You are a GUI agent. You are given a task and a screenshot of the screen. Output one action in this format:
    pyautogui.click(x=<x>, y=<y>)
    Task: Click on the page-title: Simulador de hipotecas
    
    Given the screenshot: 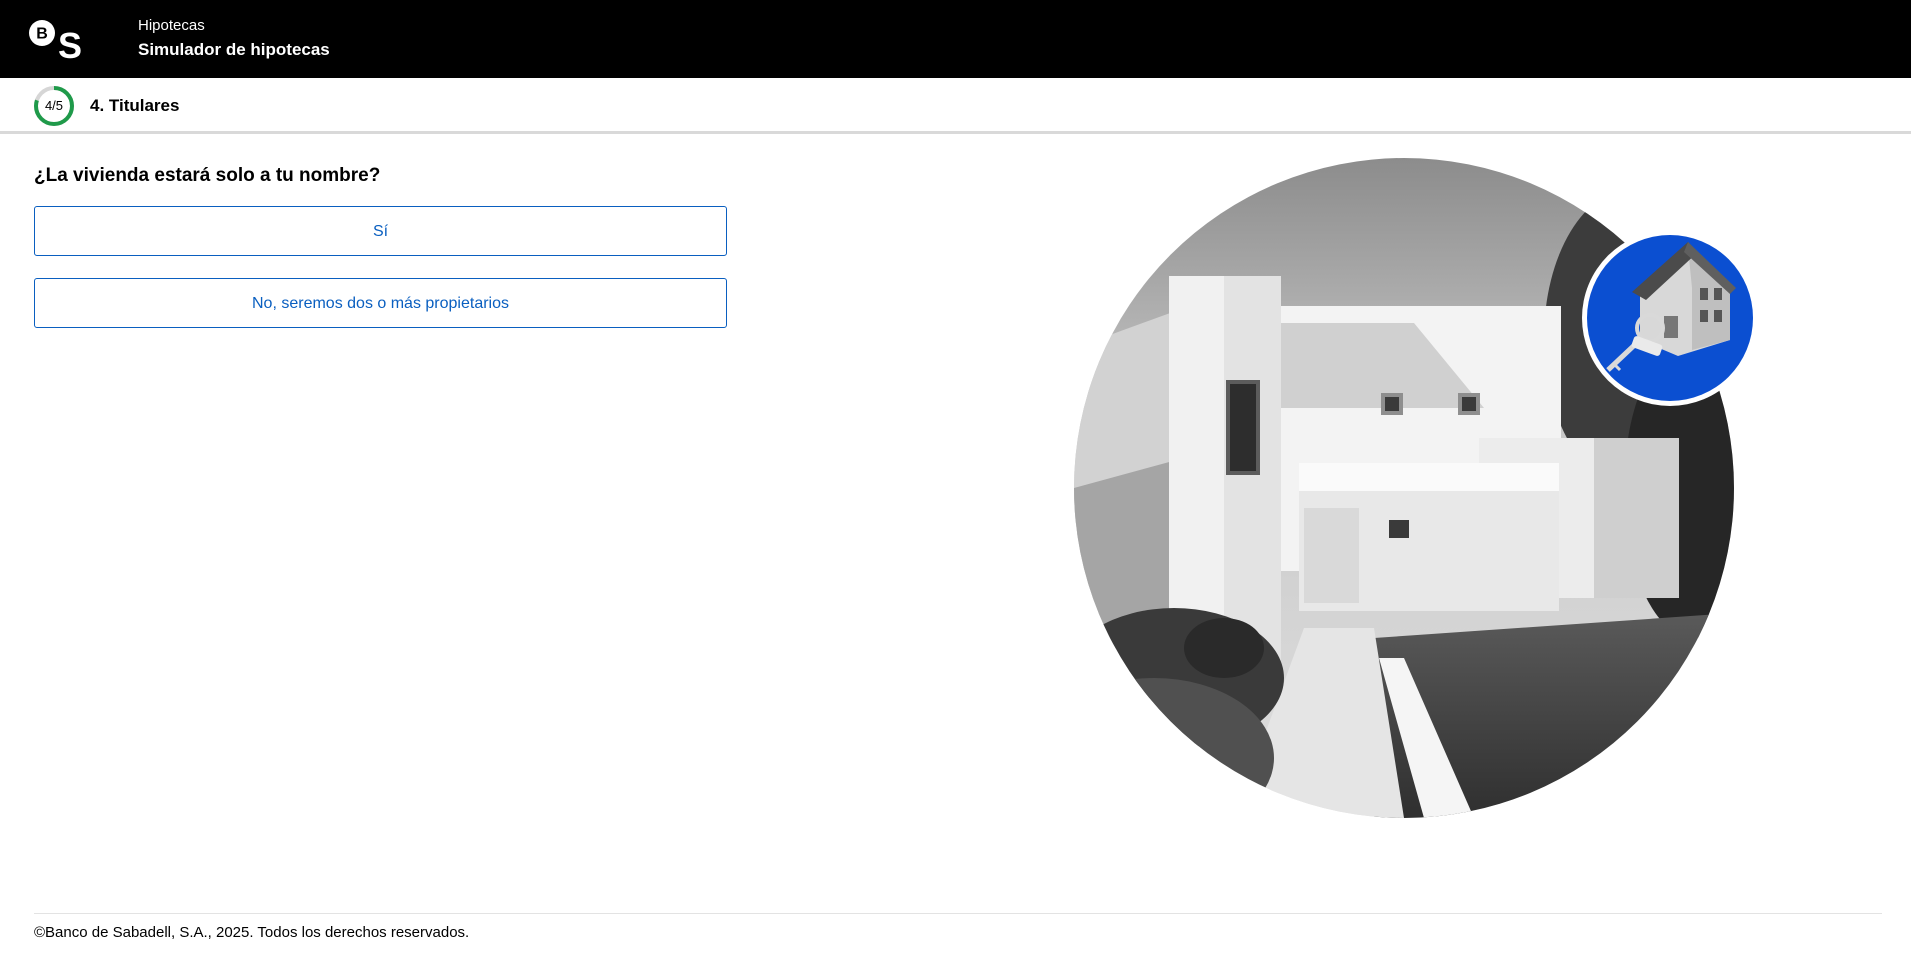 What is the action you would take?
    pyautogui.click(x=234, y=49)
    